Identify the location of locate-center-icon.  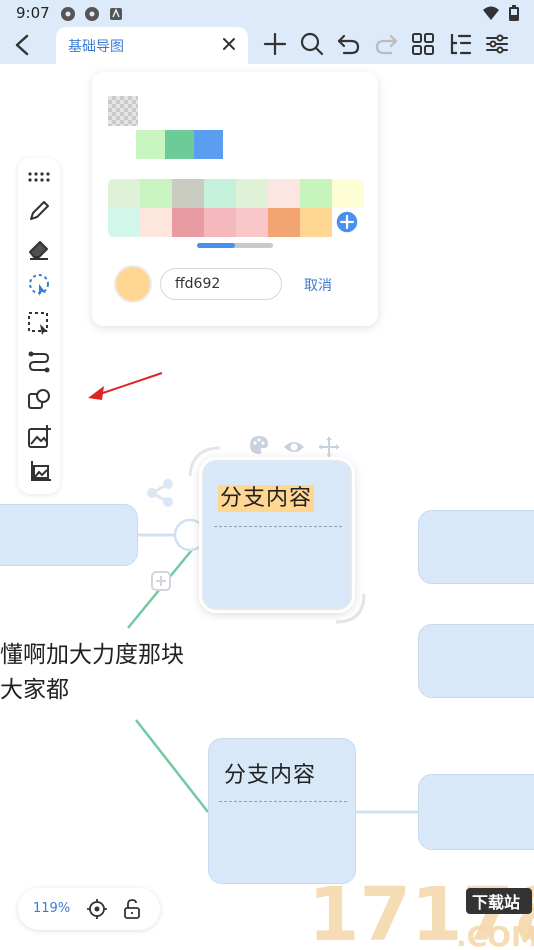
(97, 909).